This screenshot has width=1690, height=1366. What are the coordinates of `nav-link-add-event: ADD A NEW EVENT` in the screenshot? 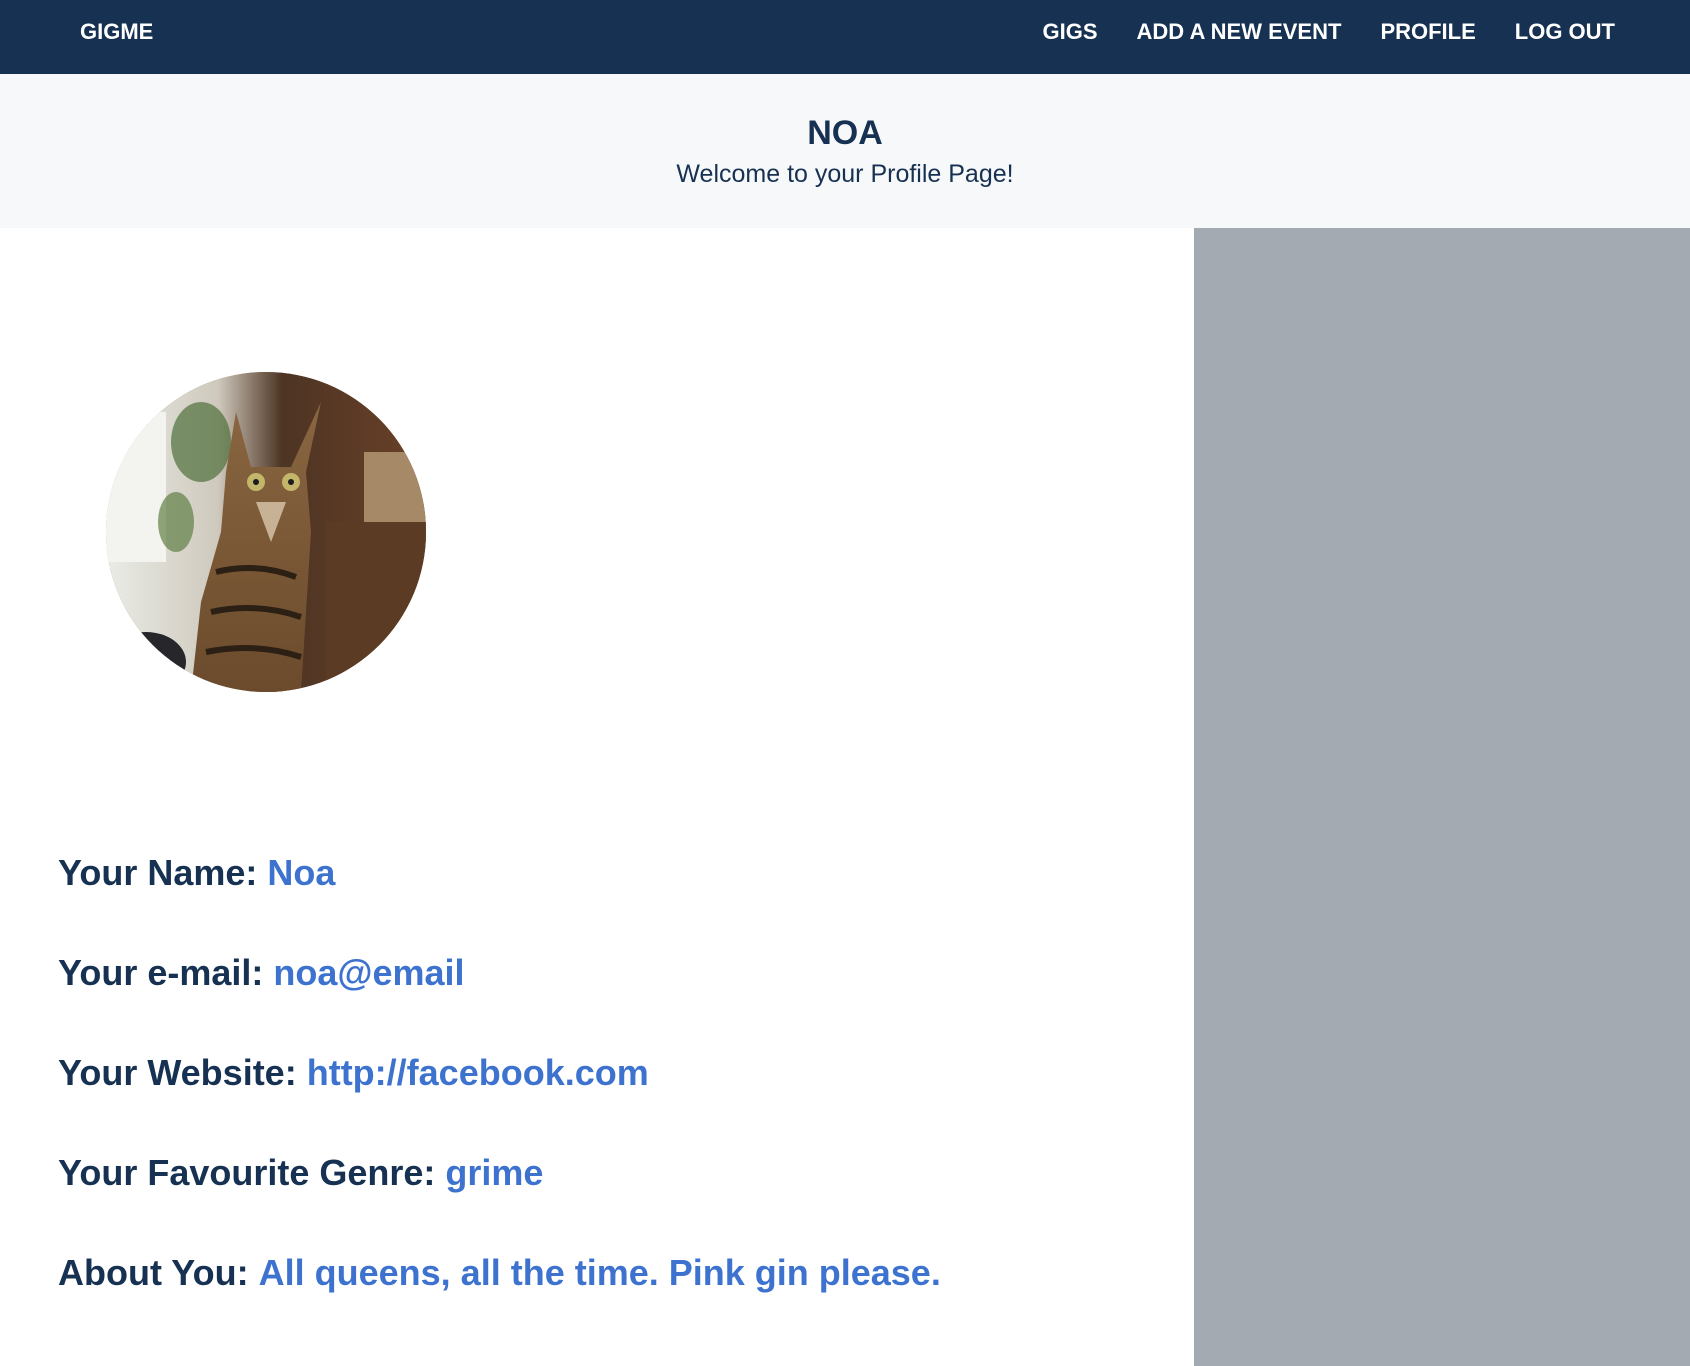 It's located at (1239, 32).